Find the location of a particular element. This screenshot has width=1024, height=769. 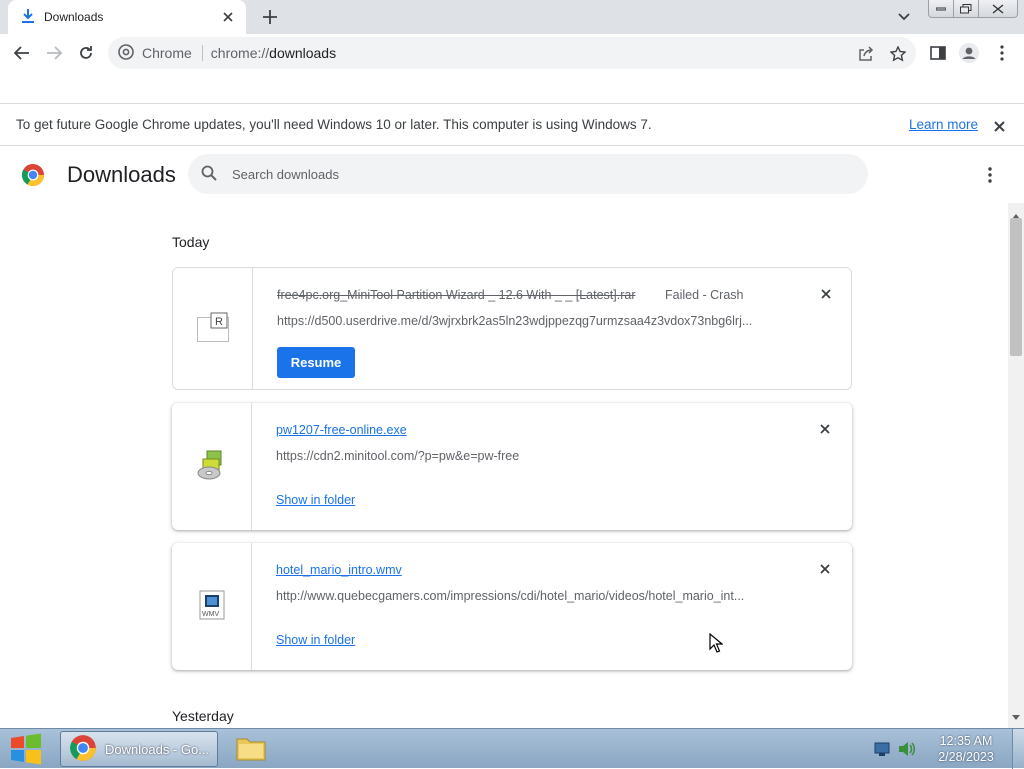

browser-menu-icon is located at coordinates (1002, 53).